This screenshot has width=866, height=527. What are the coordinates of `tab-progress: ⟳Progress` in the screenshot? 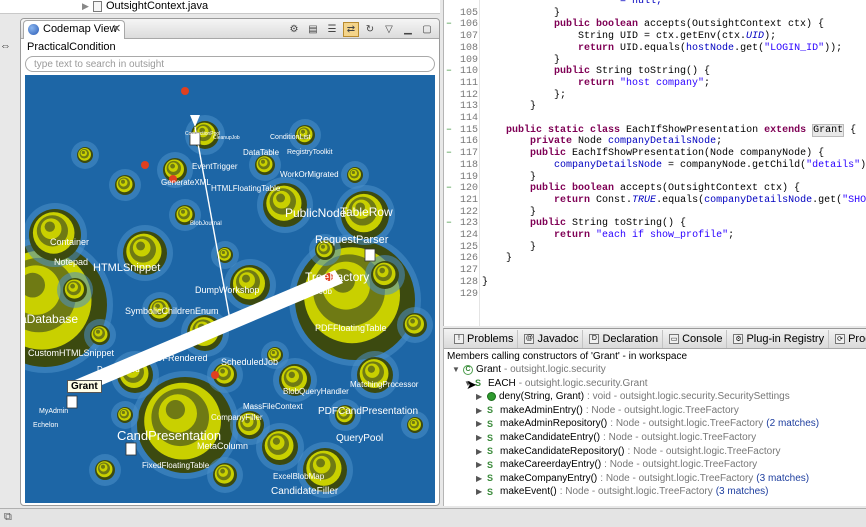 It's located at (848, 339).